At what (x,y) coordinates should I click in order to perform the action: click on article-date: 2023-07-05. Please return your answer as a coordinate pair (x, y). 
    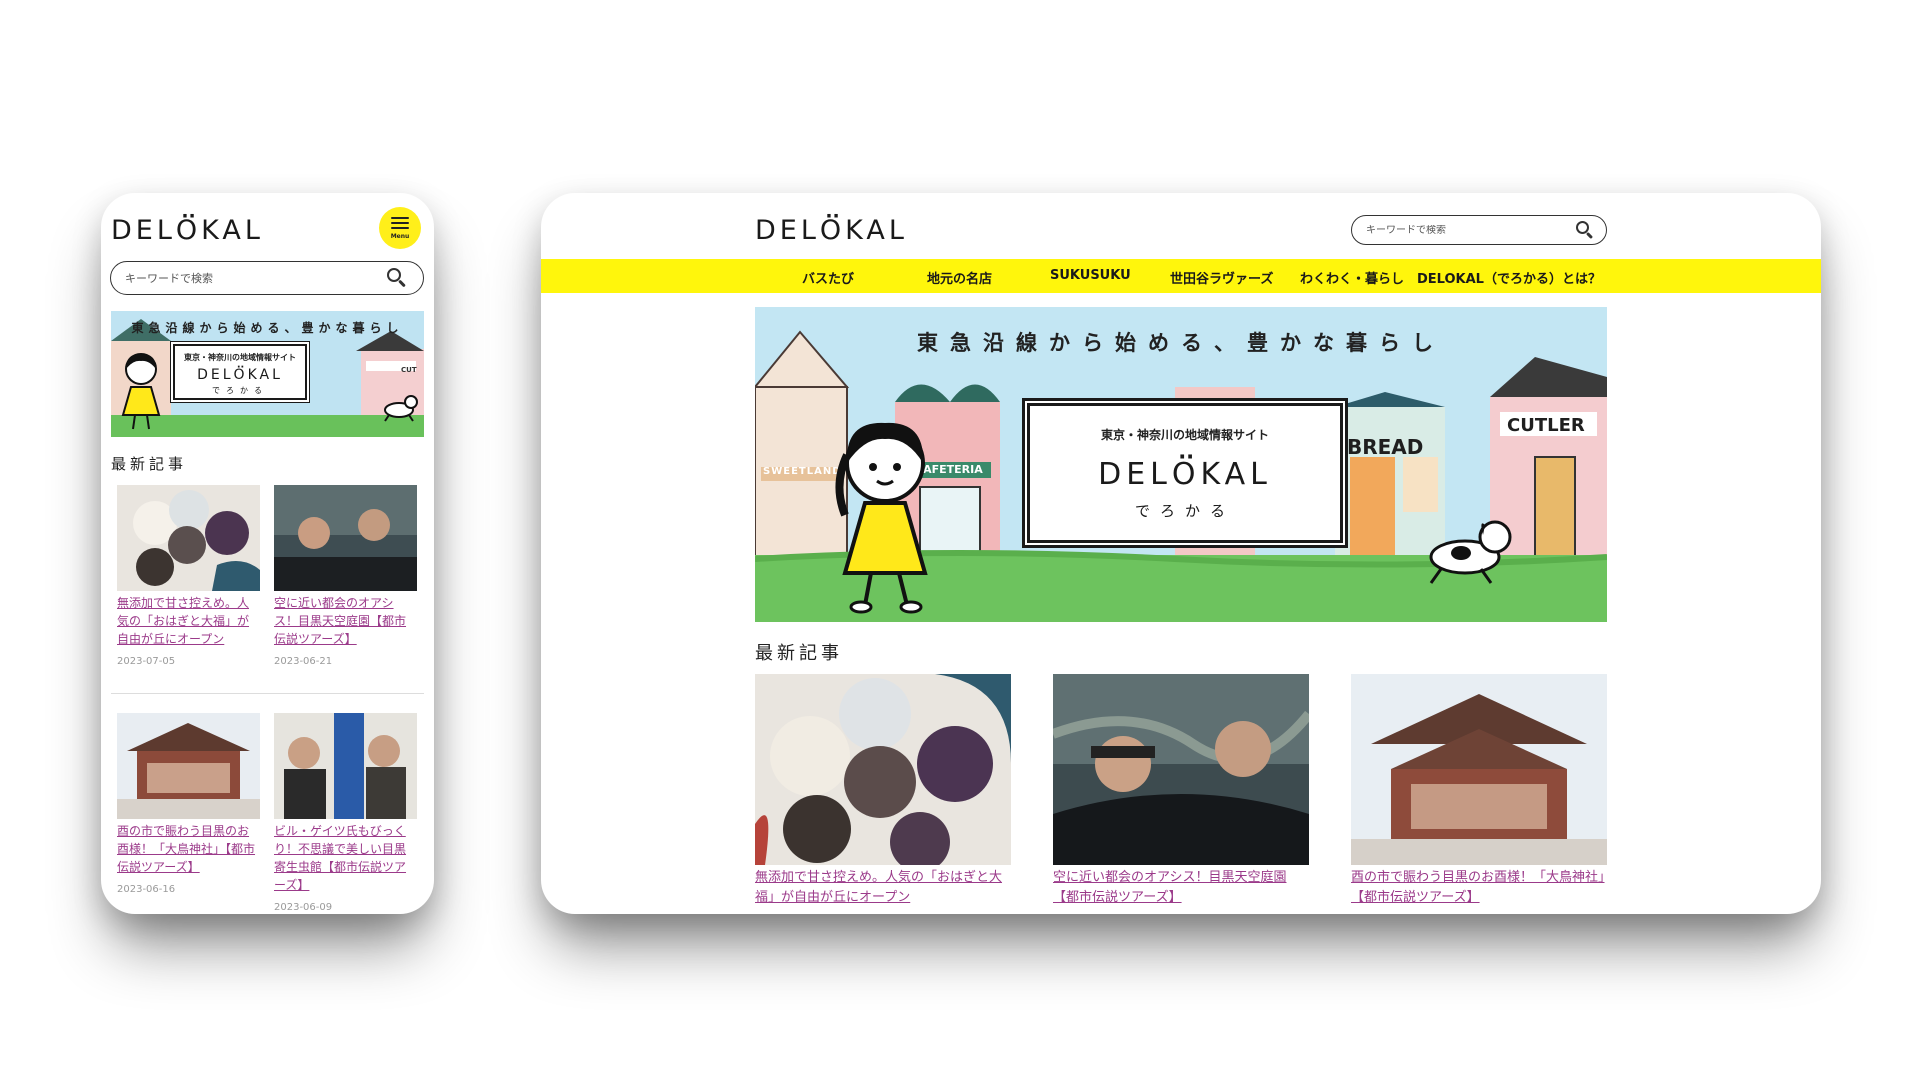
    Looking at the image, I should click on (146, 661).